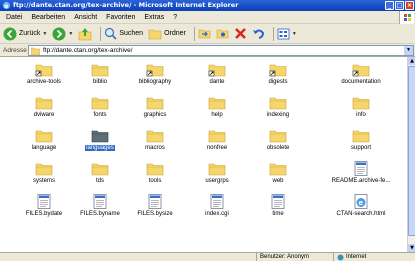  I want to click on file-item: bibliography, so click(155, 73).